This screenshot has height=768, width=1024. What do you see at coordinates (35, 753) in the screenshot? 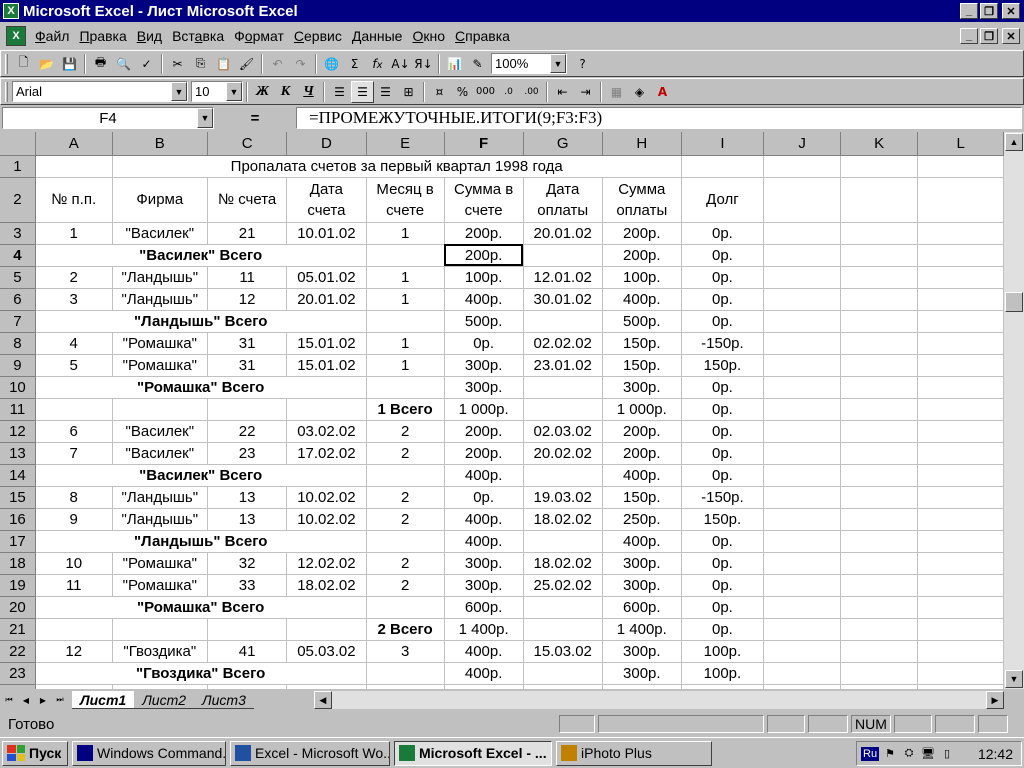
I see `start-button: Пуск` at bounding box center [35, 753].